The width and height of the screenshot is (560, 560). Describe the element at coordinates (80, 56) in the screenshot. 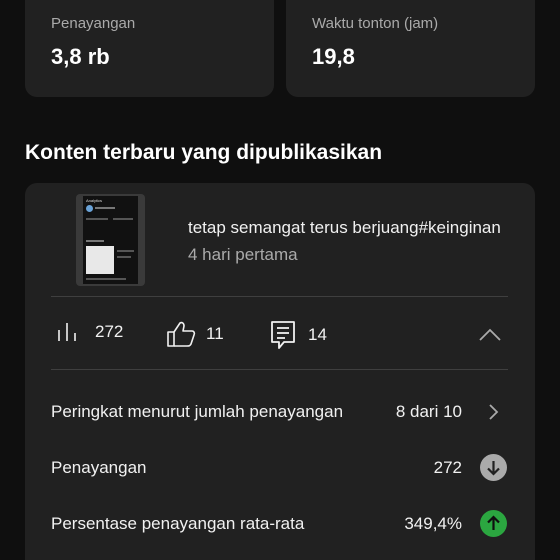

I see `stat-value: 3,8 rb` at that location.